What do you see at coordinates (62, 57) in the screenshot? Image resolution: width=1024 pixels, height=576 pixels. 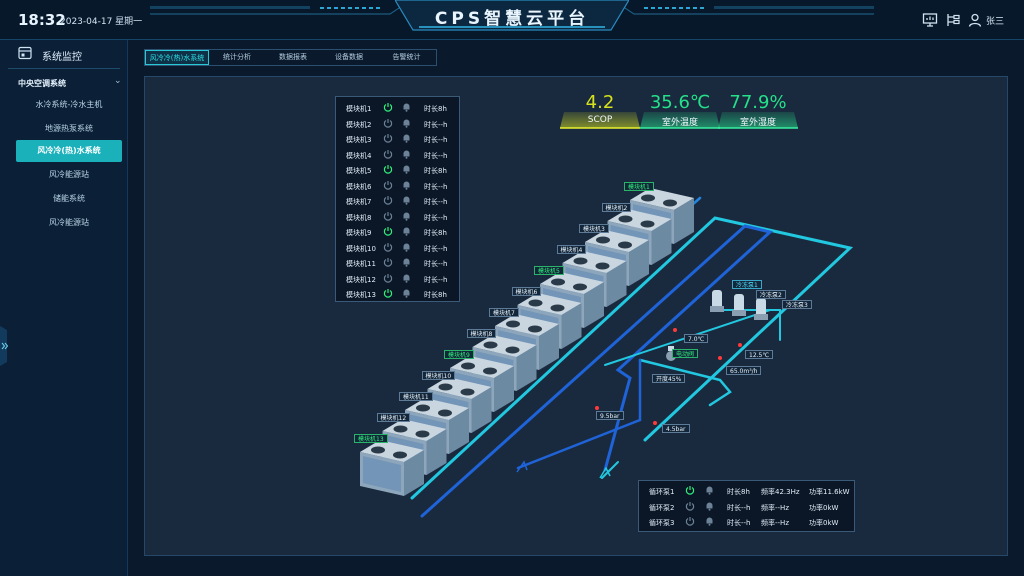 I see `sidebar-title: 系统监控` at bounding box center [62, 57].